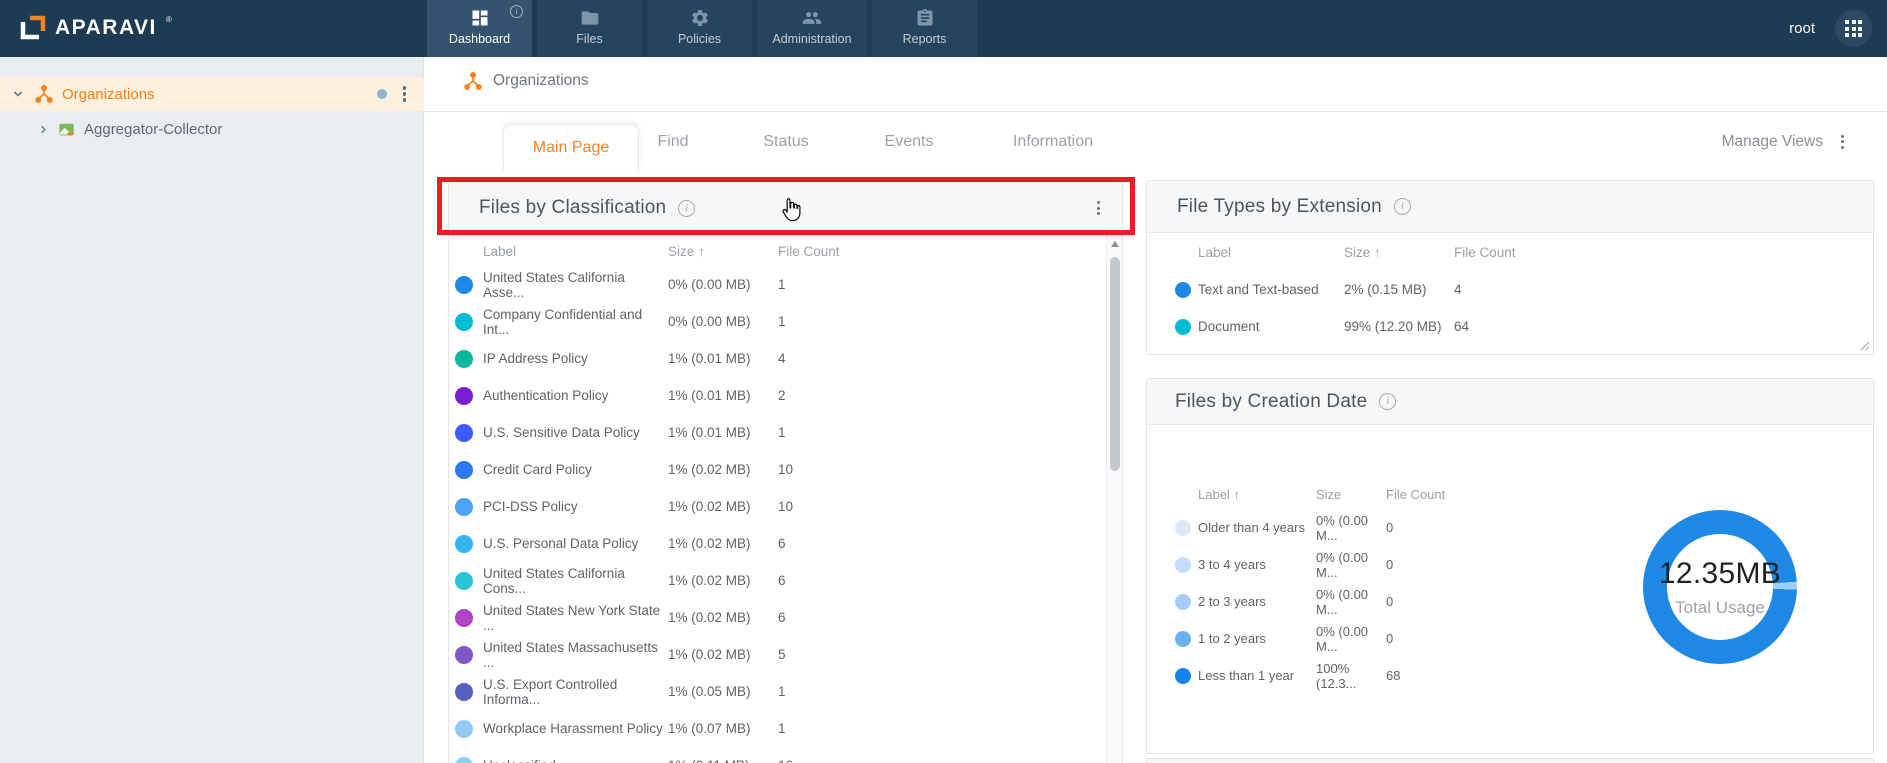 This screenshot has width=1887, height=763. Describe the element at coordinates (924, 28) in the screenshot. I see `nav-tab-reports: Reports` at that location.